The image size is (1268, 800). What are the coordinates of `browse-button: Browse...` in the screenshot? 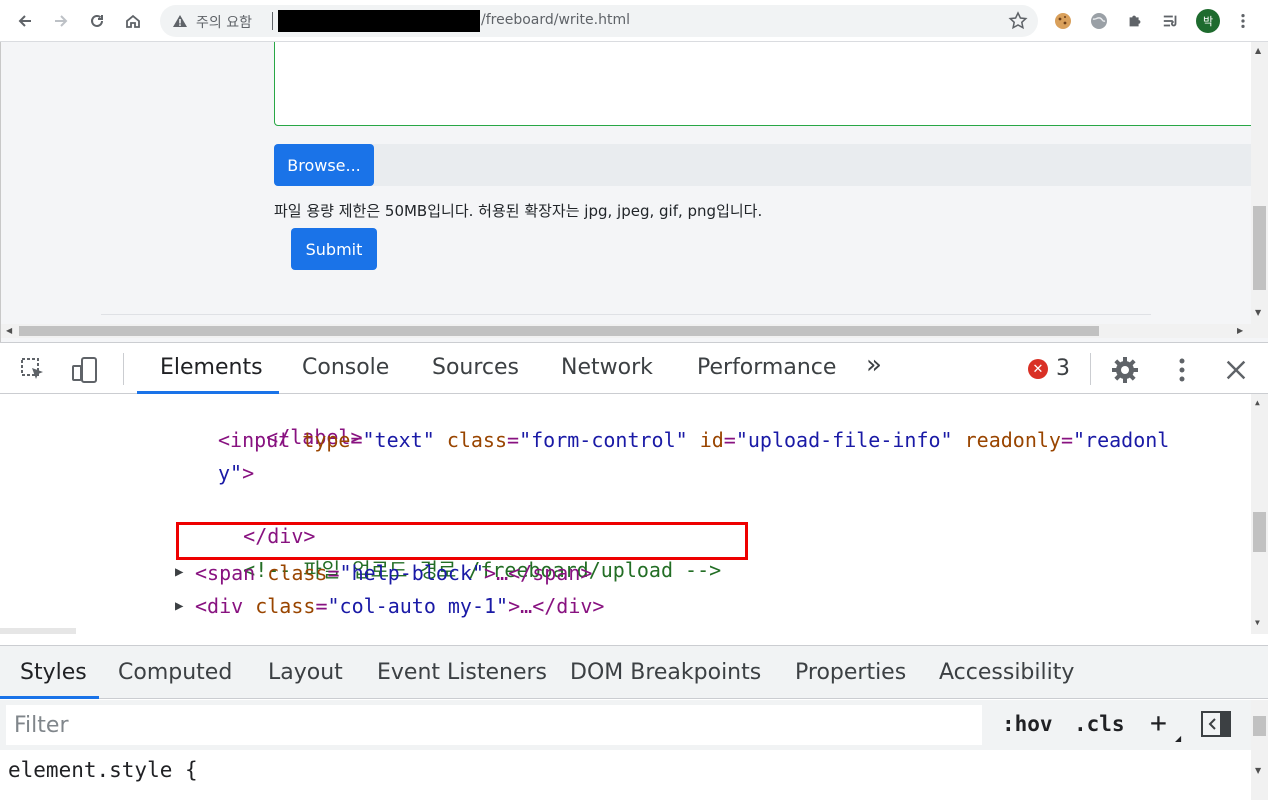 It's located at (324, 165).